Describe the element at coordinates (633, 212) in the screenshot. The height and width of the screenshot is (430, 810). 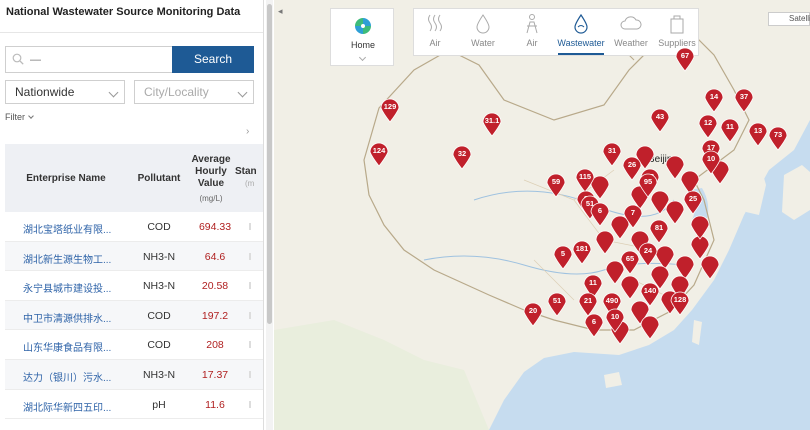
I see `map-marker-count: 7` at that location.